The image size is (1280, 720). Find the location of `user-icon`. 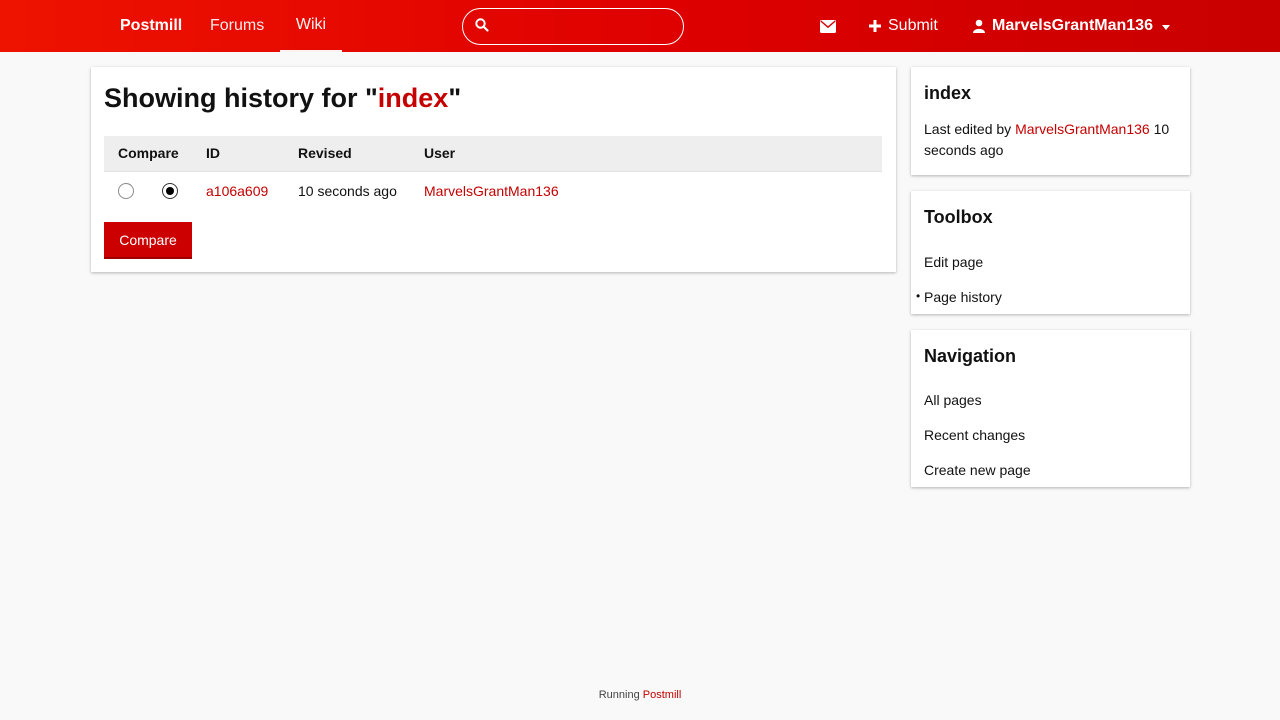

user-icon is located at coordinates (979, 26).